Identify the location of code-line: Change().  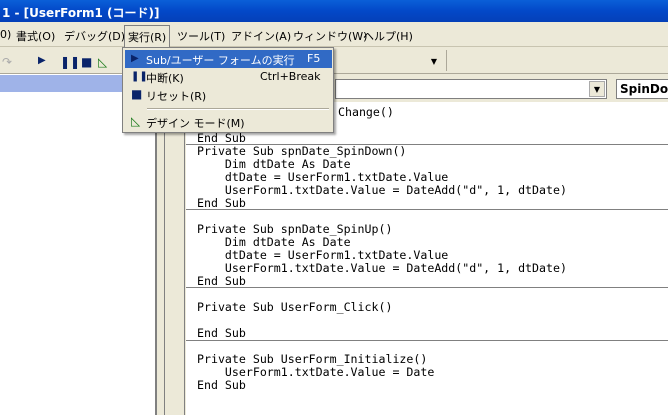
(366, 112).